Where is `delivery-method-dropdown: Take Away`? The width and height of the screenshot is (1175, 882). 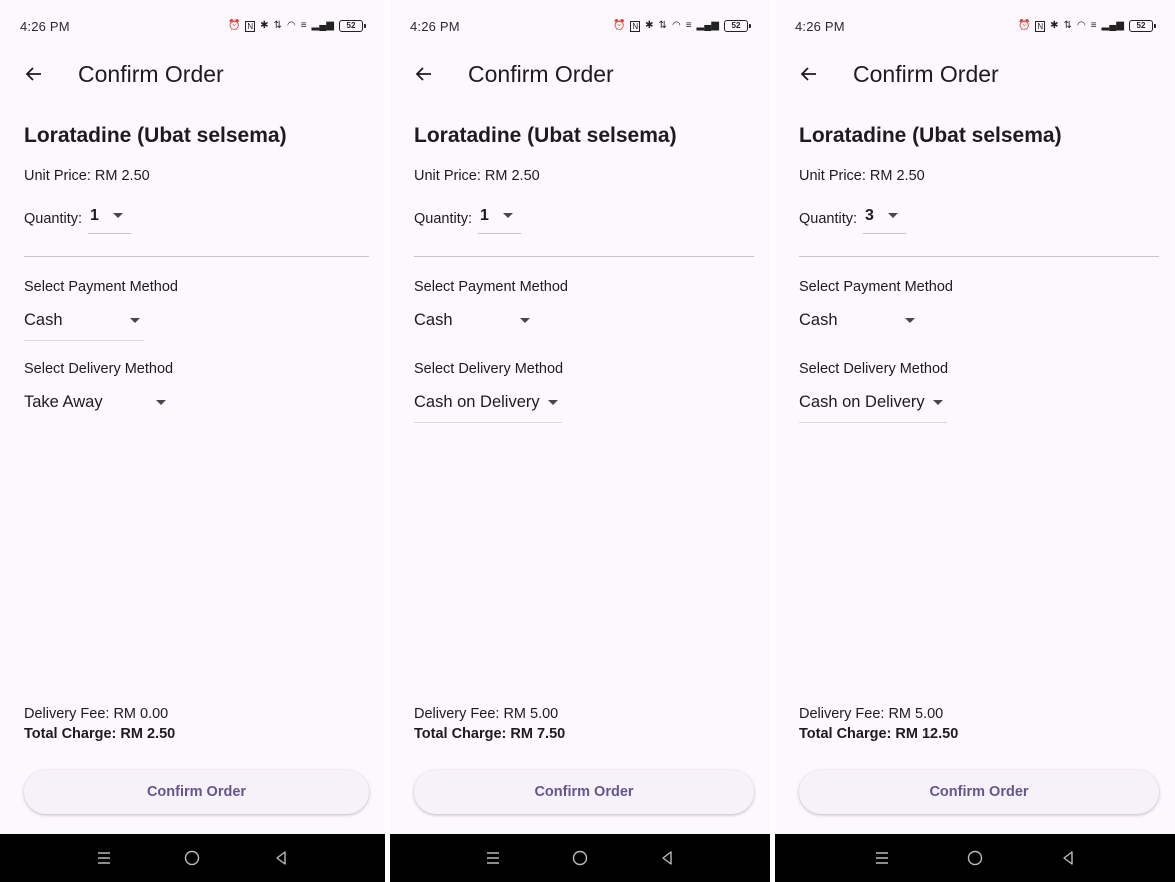 delivery-method-dropdown: Take Away is located at coordinates (97, 408).